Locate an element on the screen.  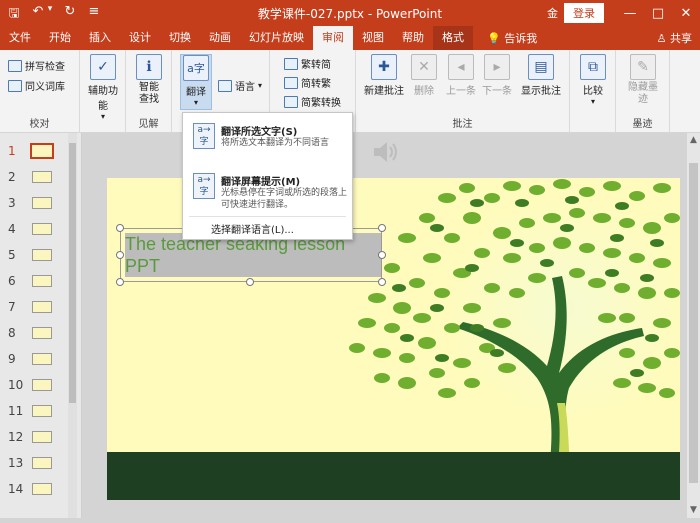
spell-check-button: 拼写检查 is located at coordinates (36, 65).